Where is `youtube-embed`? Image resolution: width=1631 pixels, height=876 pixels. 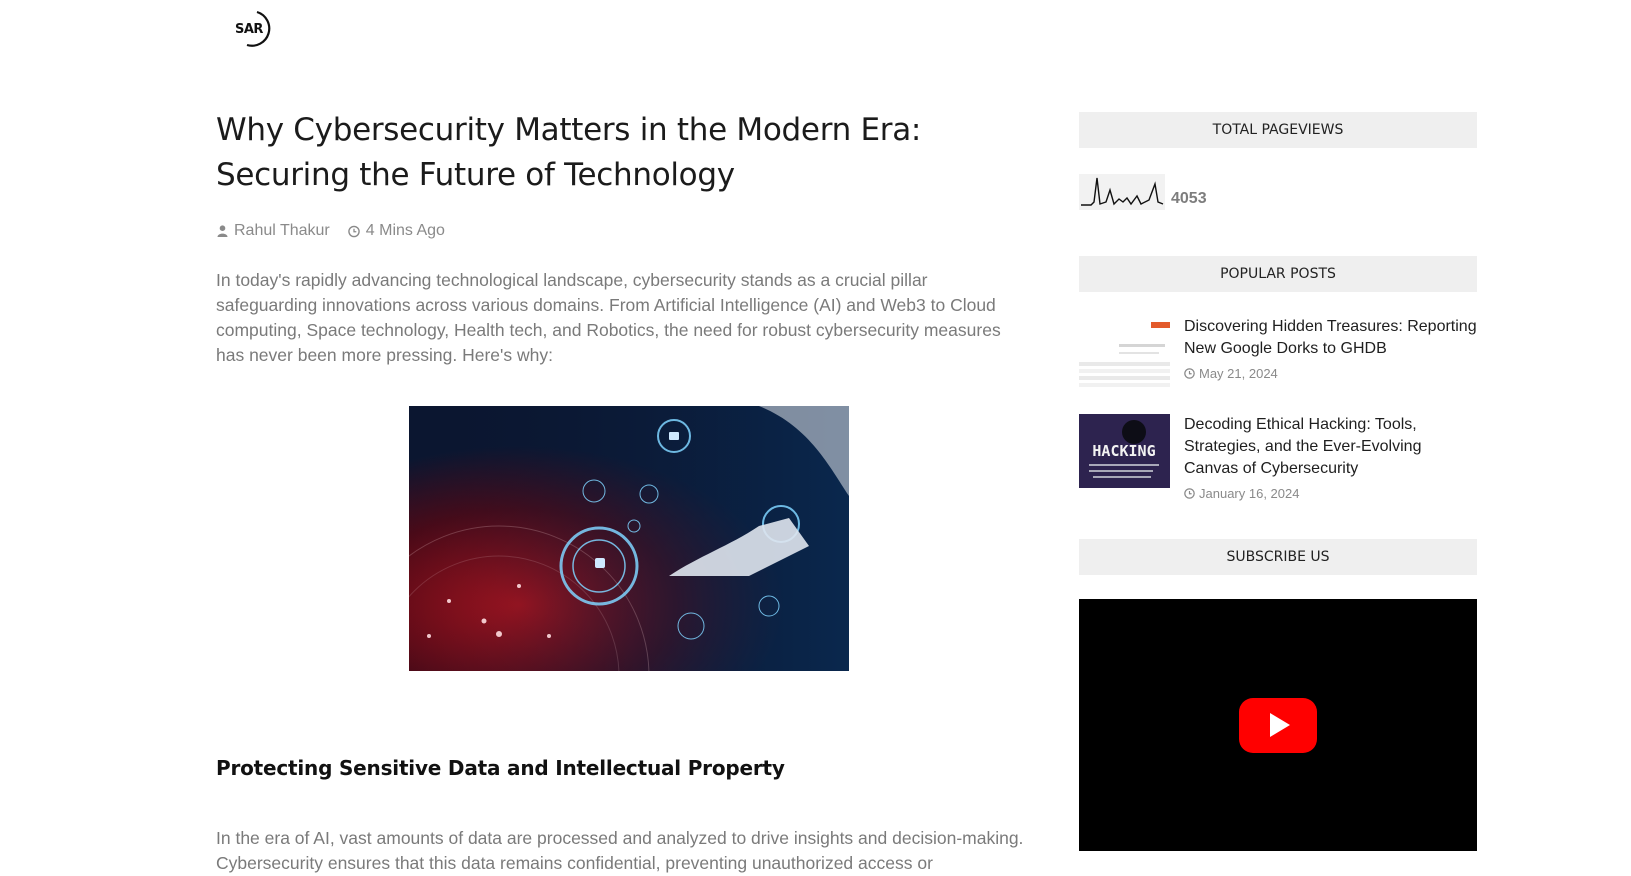
youtube-embed is located at coordinates (1278, 725).